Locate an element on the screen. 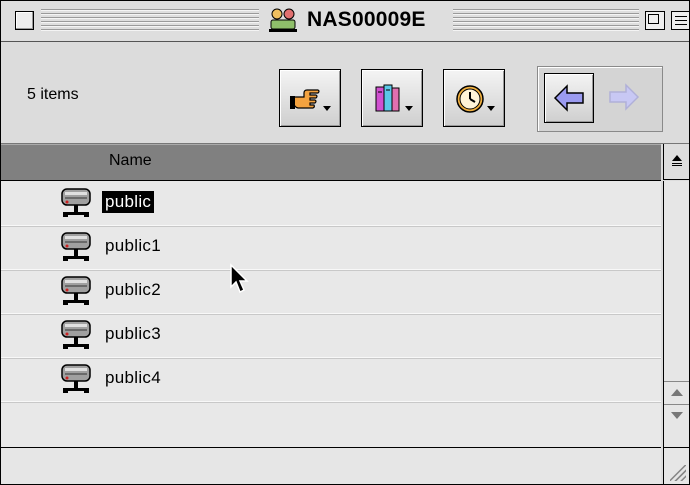 The height and width of the screenshot is (485, 690). network-volume-icon is located at coordinates (283, 20).